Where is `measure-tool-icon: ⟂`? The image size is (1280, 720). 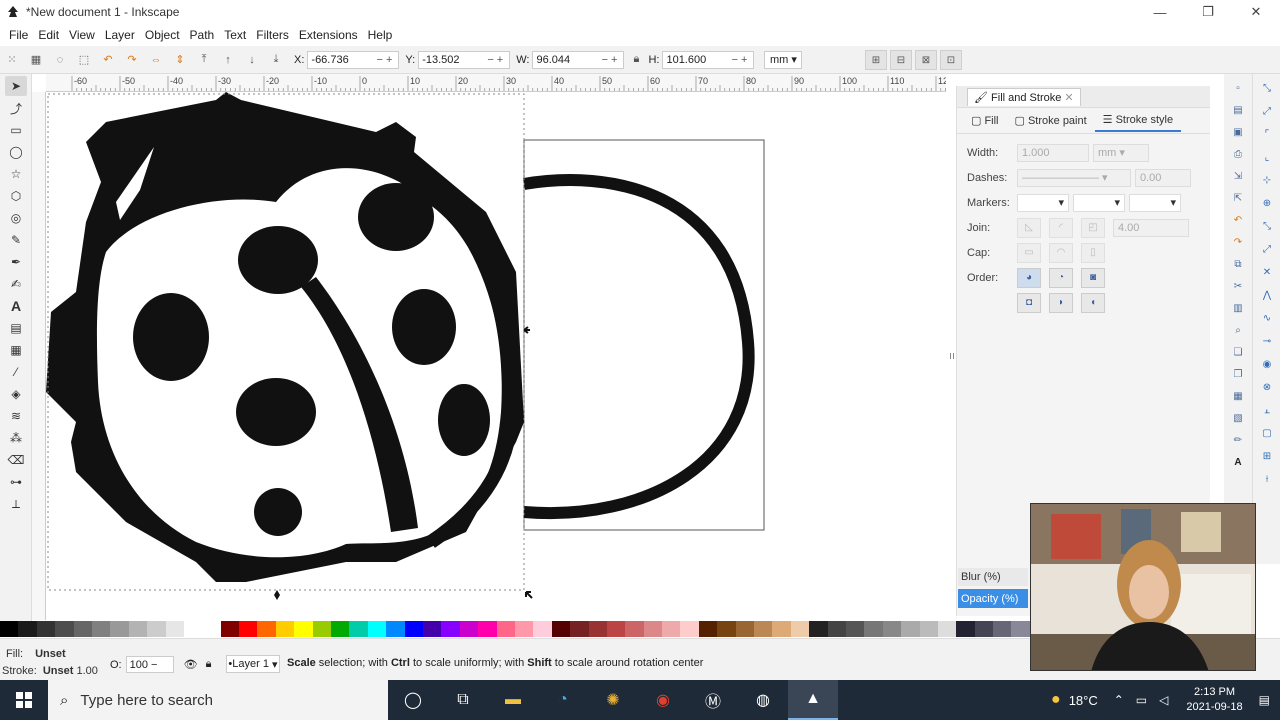 measure-tool-icon: ⟂ is located at coordinates (16, 504).